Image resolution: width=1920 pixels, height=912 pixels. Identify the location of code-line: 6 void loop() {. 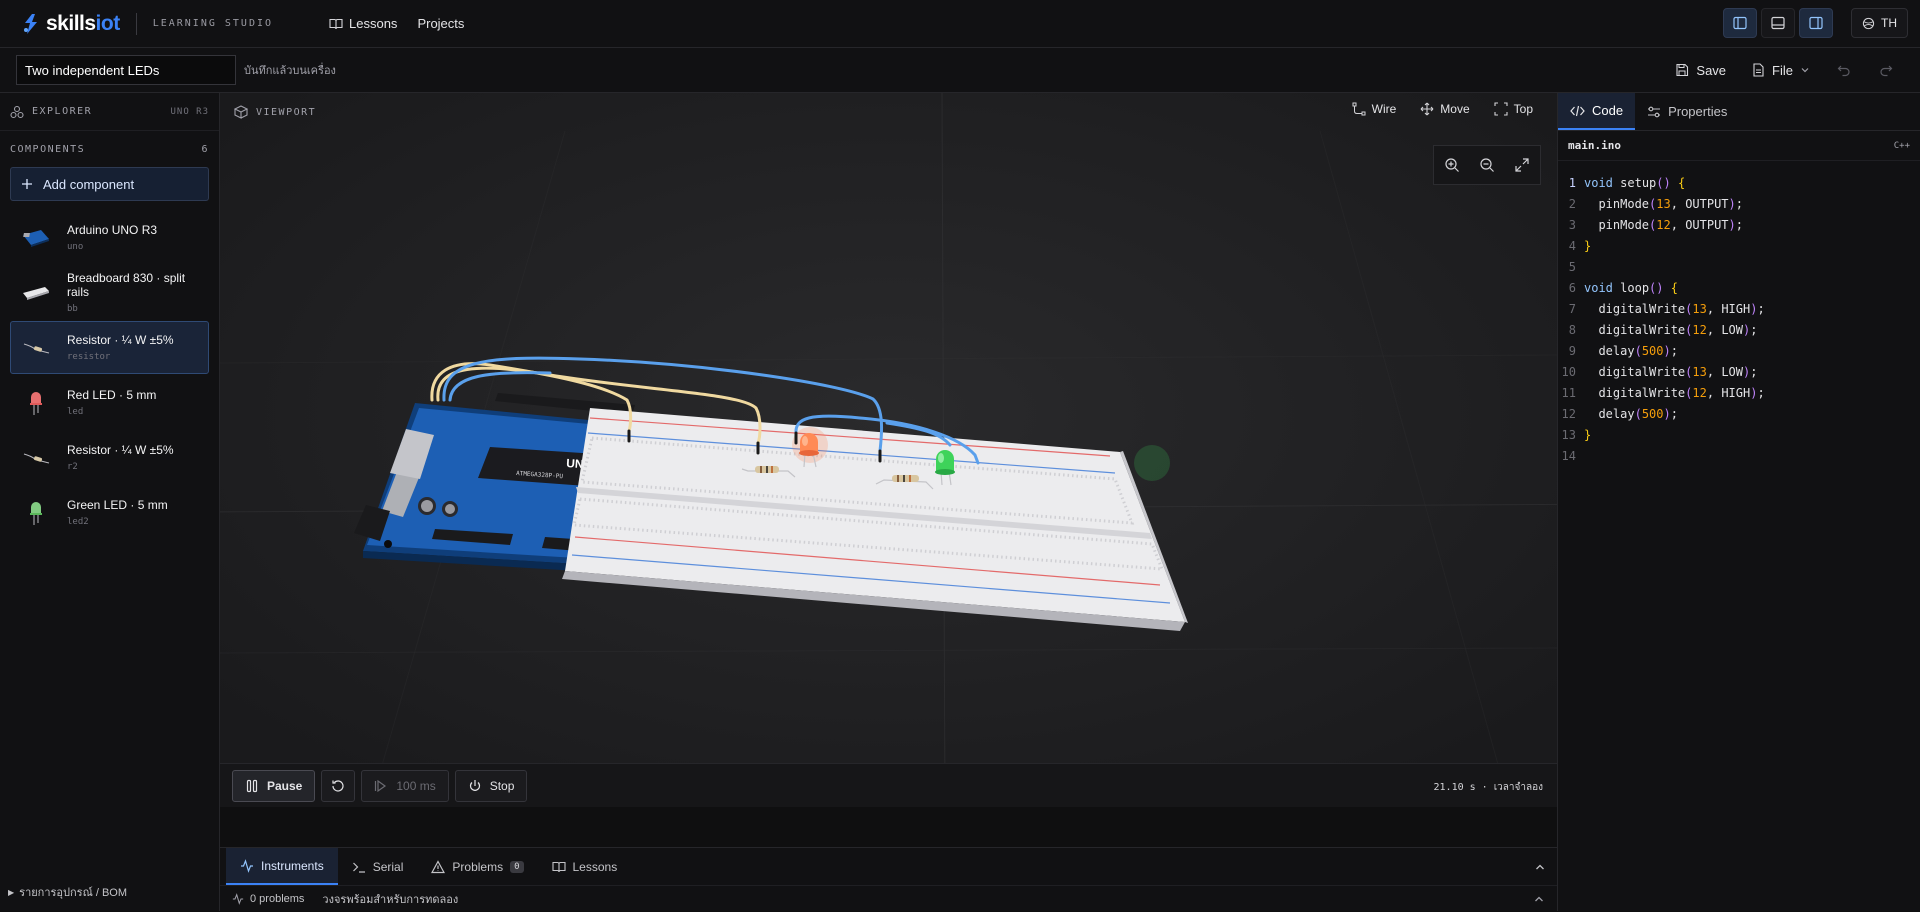
(1739, 288).